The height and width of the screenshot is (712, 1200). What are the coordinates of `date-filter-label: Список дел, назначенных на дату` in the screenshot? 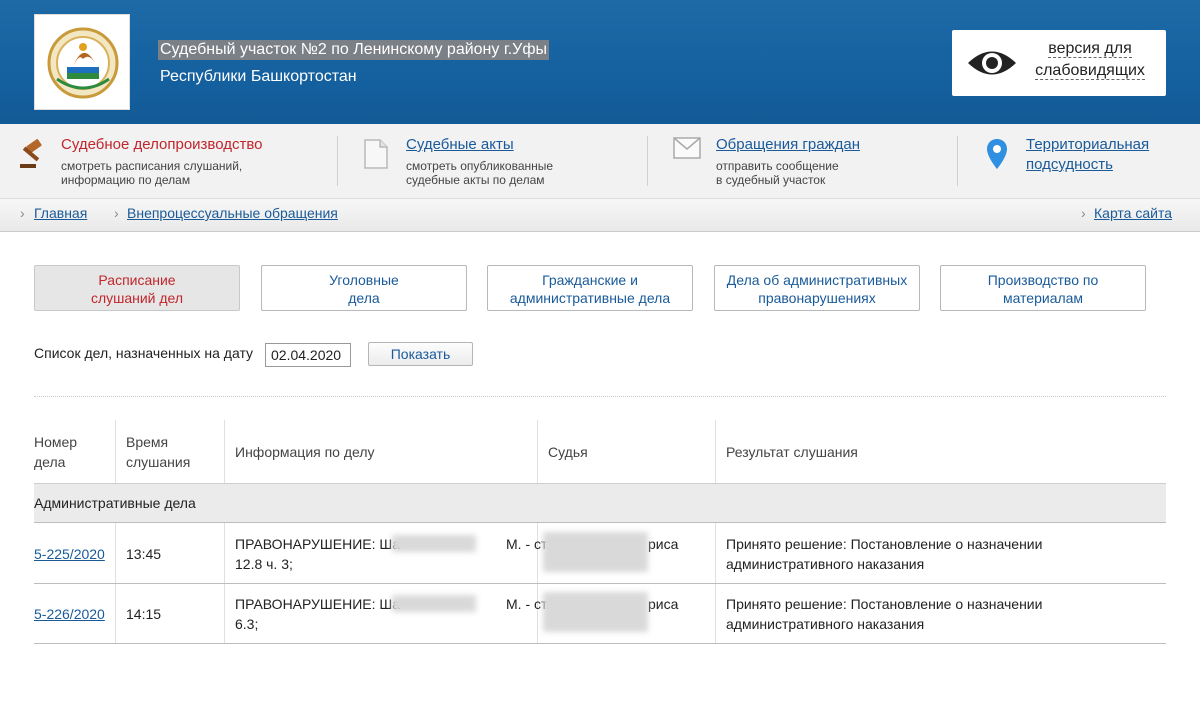 It's located at (144, 353).